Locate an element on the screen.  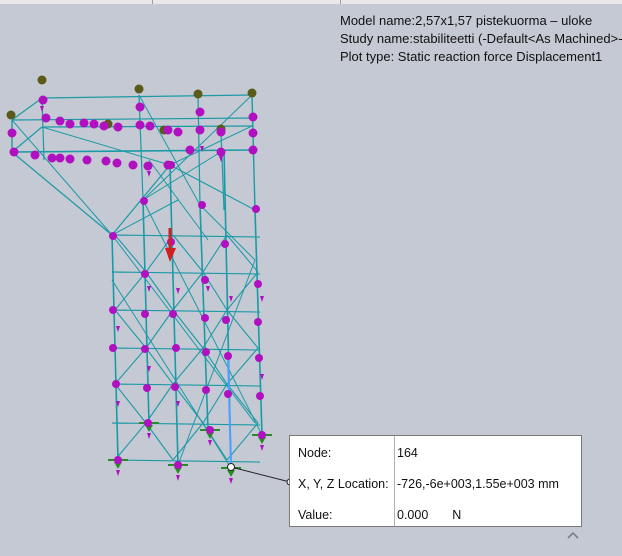
node-row: Node: 164 is located at coordinates (435, 452).